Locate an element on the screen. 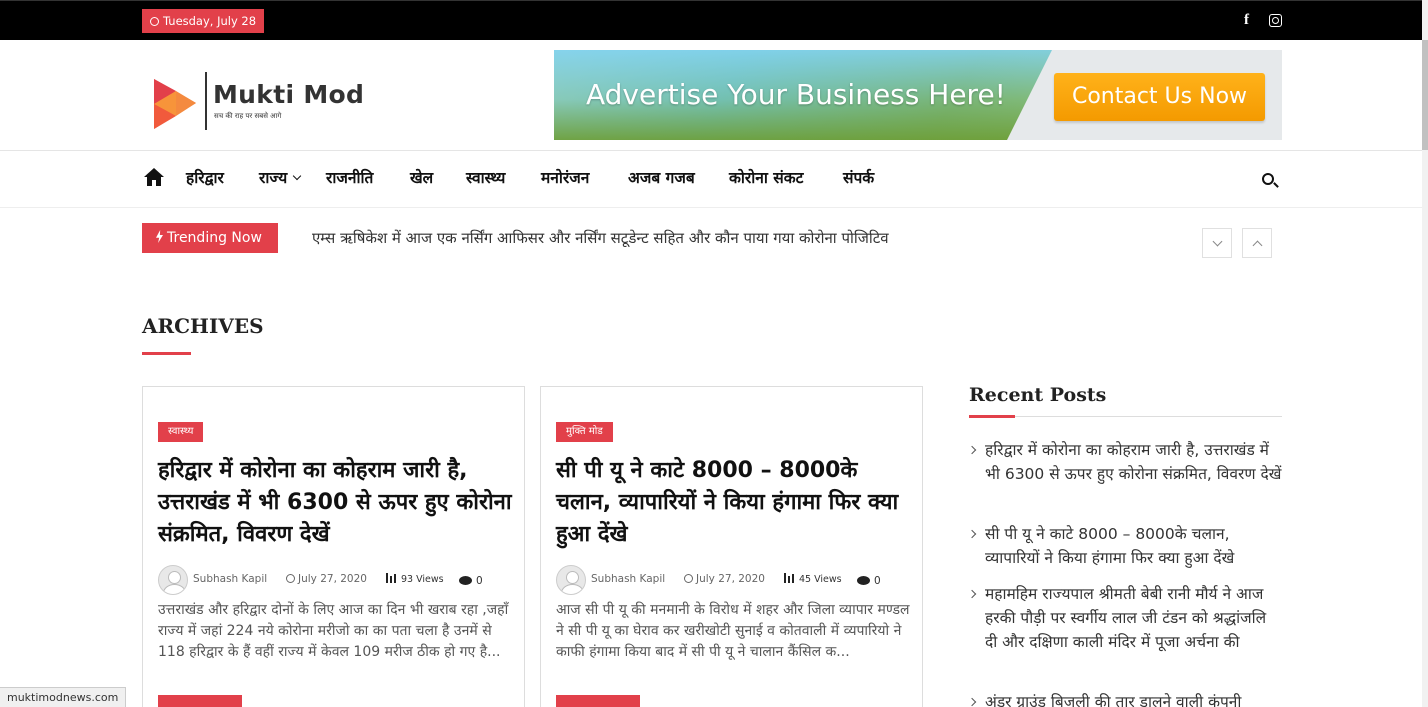 This screenshot has width=1428, height=707. post-views-text: 93 Views is located at coordinates (422, 579).